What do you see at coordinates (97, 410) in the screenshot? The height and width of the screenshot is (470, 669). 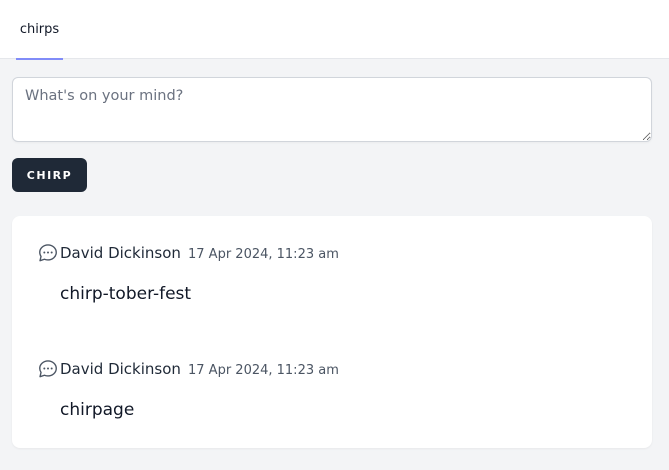 I see `chirp-message: chirpage` at bounding box center [97, 410].